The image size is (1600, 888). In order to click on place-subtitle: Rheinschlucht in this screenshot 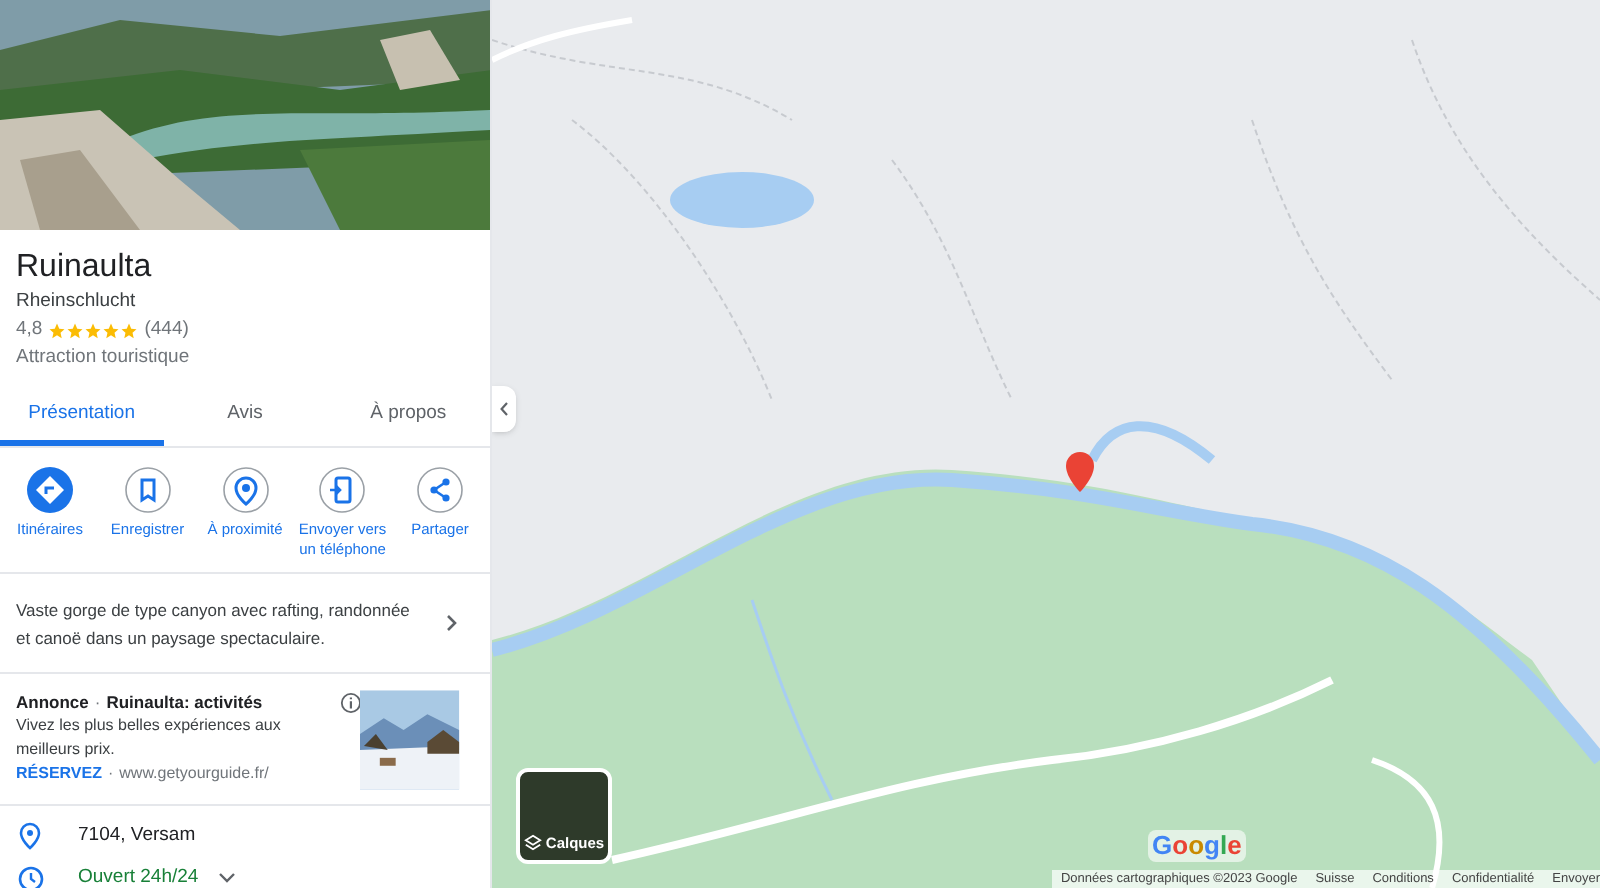, I will do `click(77, 302)`.